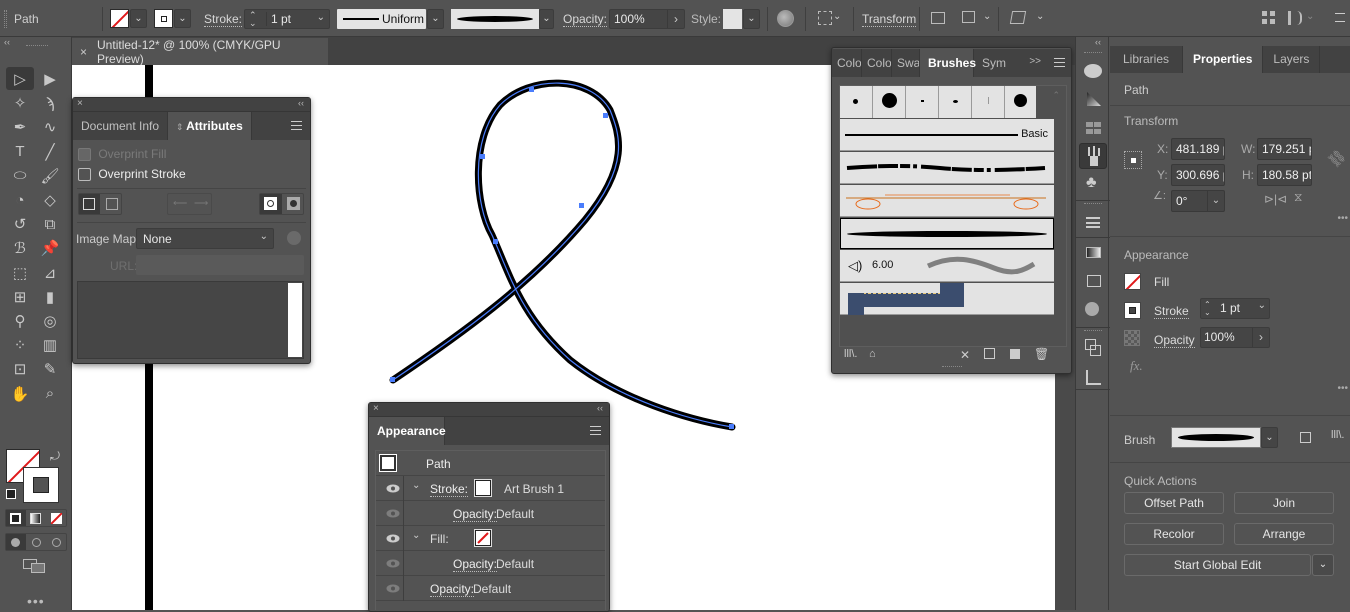 The height and width of the screenshot is (612, 1350). What do you see at coordinates (1133, 160) in the screenshot?
I see `reference-point-icon` at bounding box center [1133, 160].